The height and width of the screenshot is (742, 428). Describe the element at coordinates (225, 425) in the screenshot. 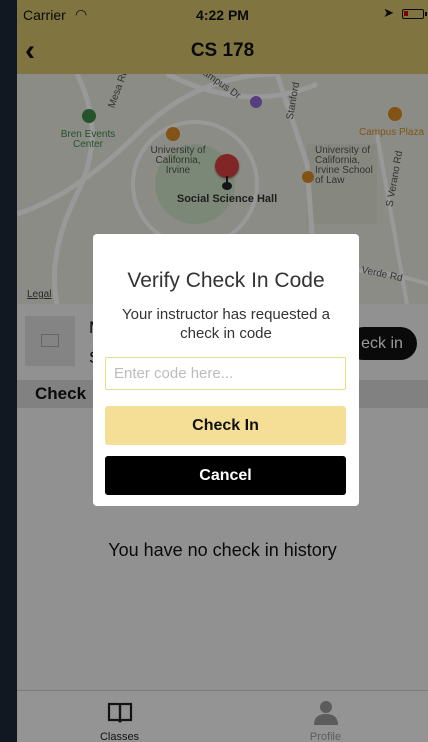

I see `check-in-button: Check In` at that location.